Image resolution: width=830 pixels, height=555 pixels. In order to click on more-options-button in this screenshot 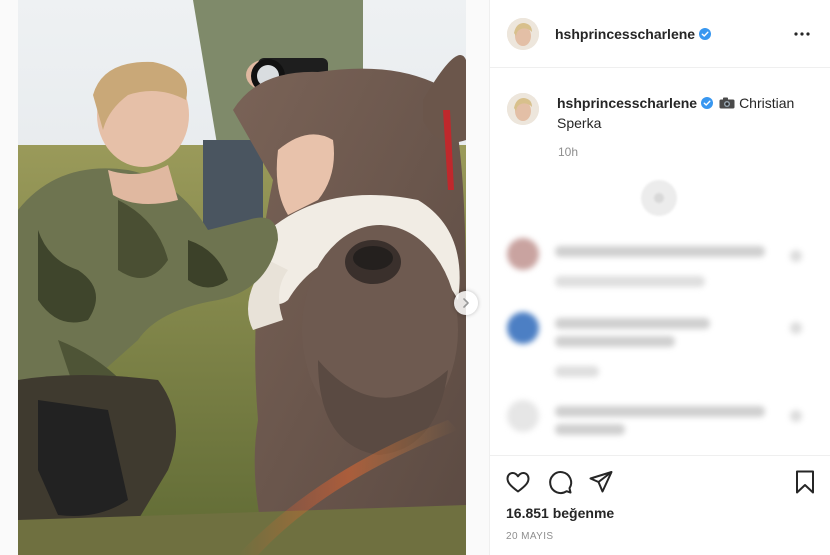, I will do `click(802, 34)`.